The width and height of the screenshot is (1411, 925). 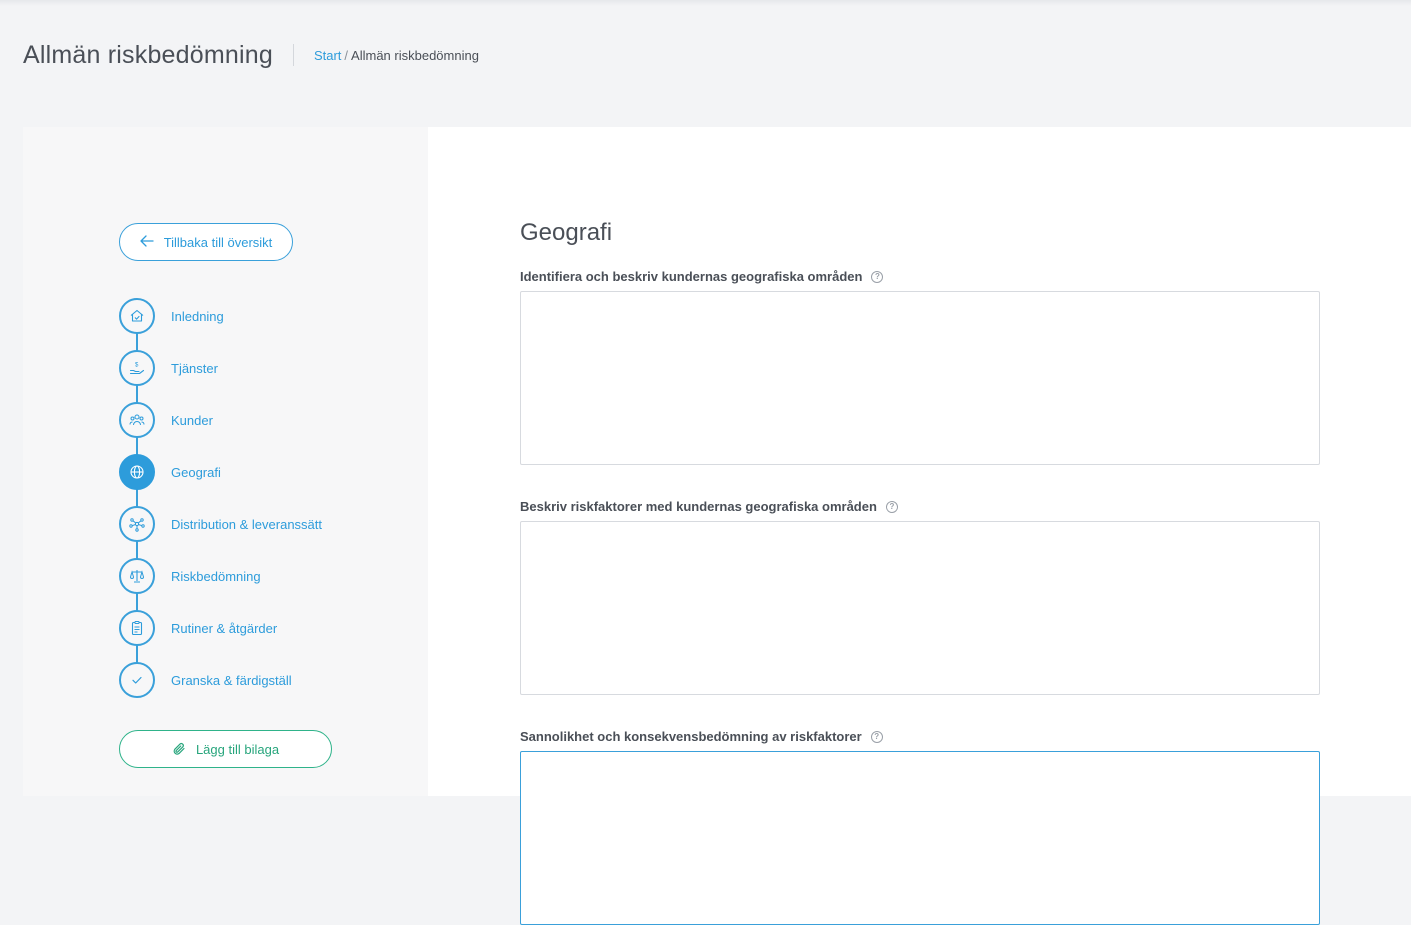 What do you see at coordinates (269, 324) in the screenshot?
I see `step-inledning: Inledning` at bounding box center [269, 324].